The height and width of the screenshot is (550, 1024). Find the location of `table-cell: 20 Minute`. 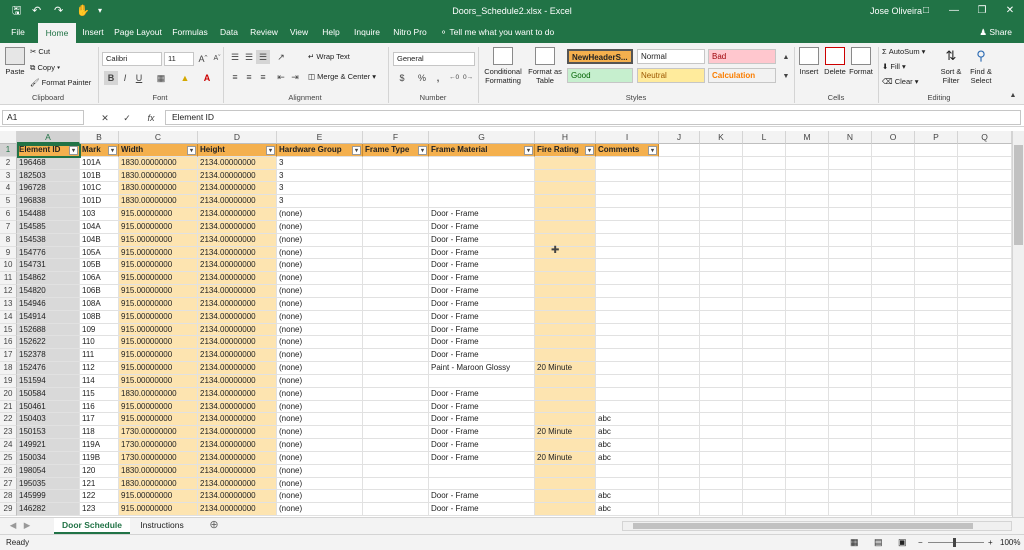

table-cell: 20 Minute is located at coordinates (565, 433).